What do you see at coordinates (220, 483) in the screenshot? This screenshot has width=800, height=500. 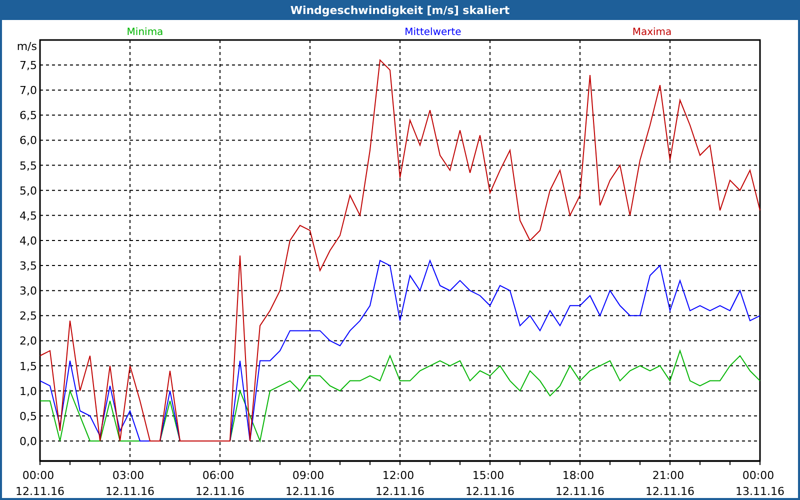 I see `x-tick-label: 06:00 12.11.16` at bounding box center [220, 483].